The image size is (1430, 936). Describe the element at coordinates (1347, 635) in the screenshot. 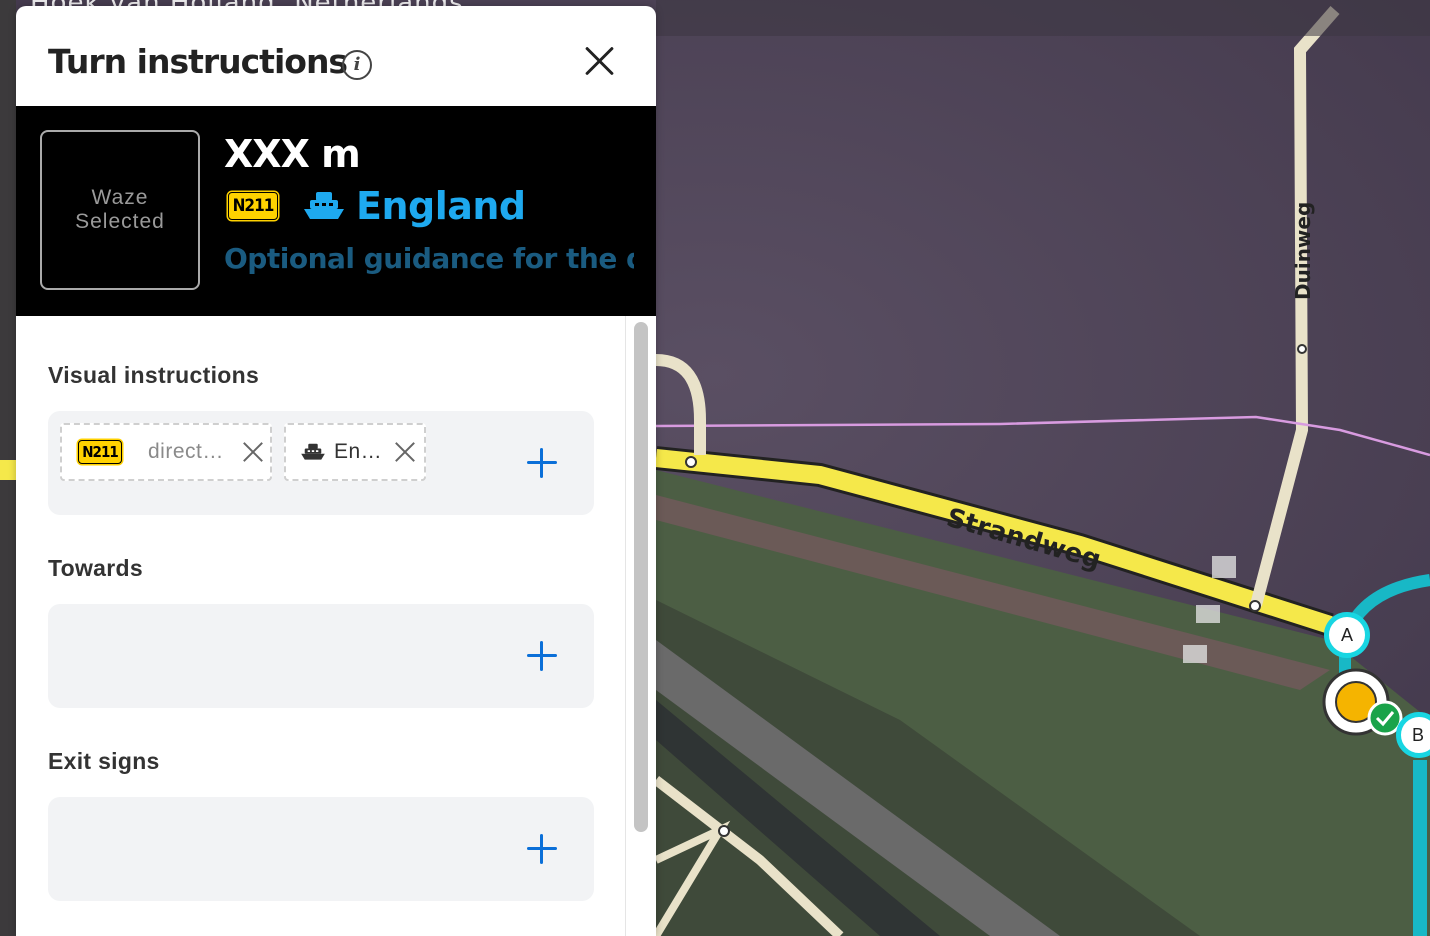

I see `pin-a: A` at that location.